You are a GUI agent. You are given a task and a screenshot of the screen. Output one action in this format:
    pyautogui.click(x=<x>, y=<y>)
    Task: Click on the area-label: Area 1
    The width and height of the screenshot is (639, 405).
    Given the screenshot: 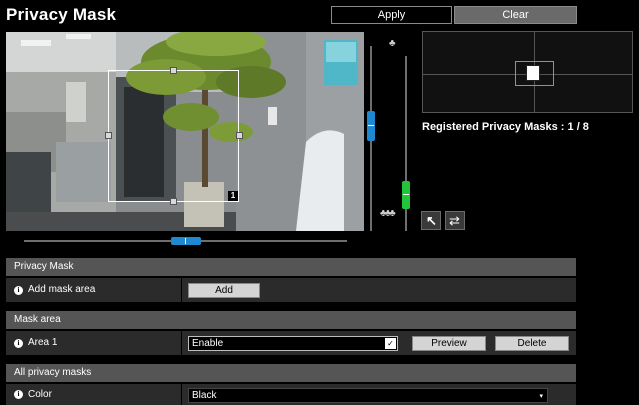 What is the action you would take?
    pyautogui.click(x=43, y=342)
    